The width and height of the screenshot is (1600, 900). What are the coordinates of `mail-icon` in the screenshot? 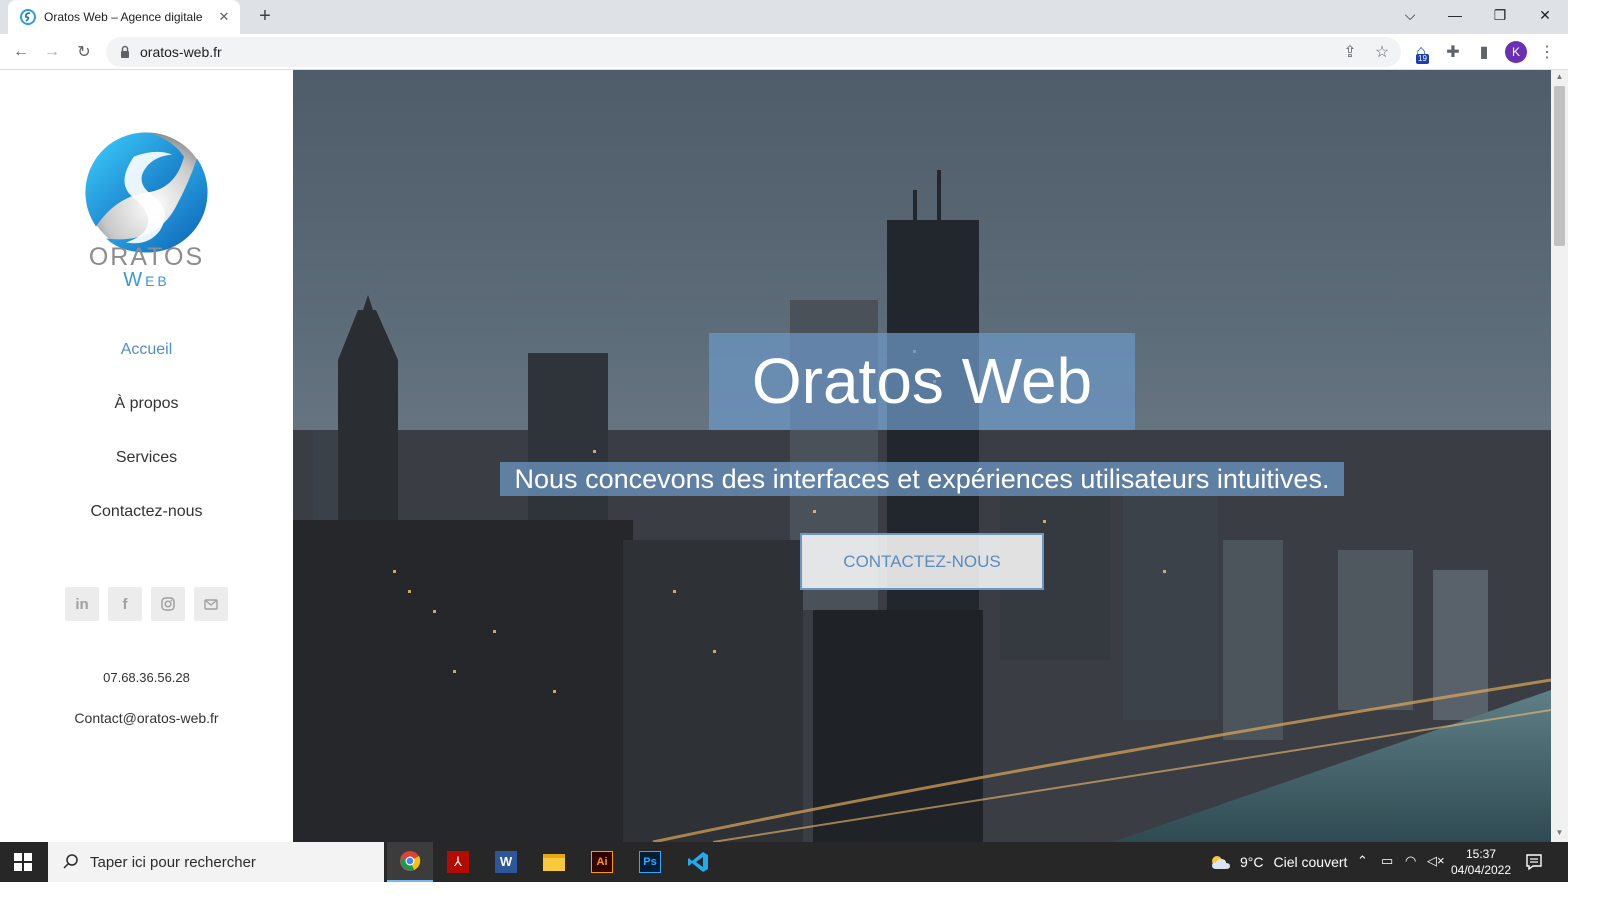 It's located at (211, 604).